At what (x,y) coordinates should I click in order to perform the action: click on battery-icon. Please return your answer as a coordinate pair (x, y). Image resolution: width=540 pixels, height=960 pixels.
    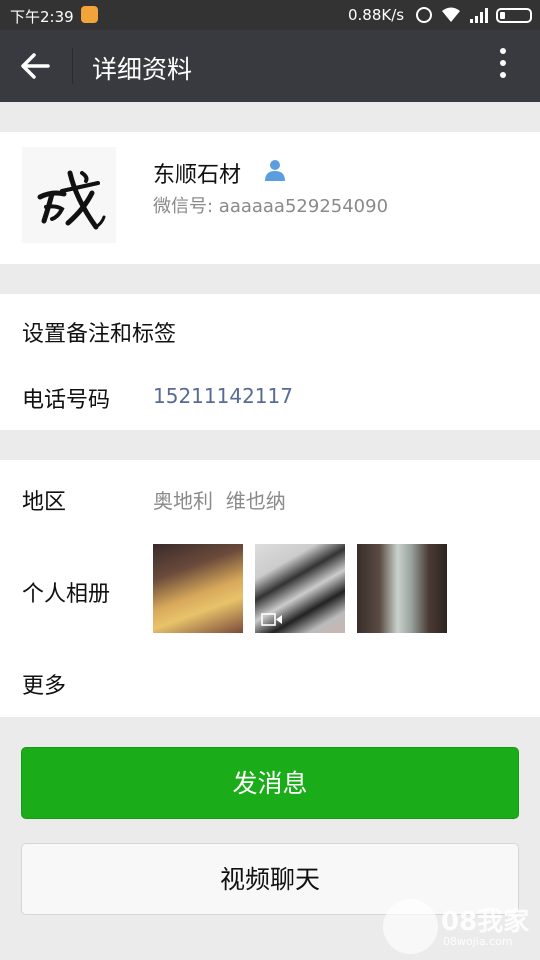
    Looking at the image, I should click on (514, 15).